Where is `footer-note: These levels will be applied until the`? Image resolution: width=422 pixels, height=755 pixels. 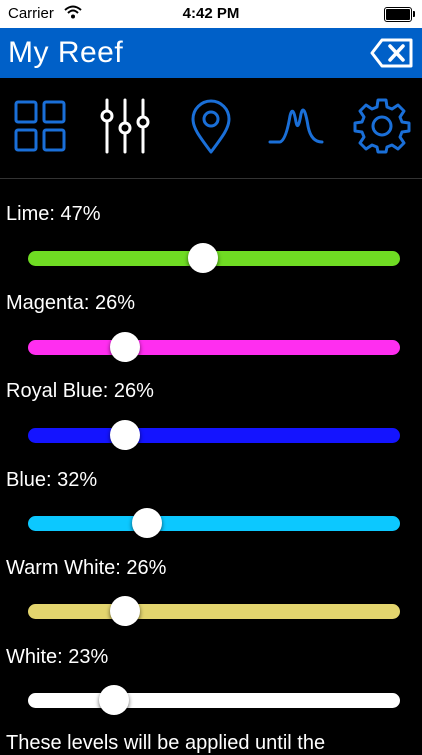 footer-note: These levels will be applied until the is located at coordinates (166, 743).